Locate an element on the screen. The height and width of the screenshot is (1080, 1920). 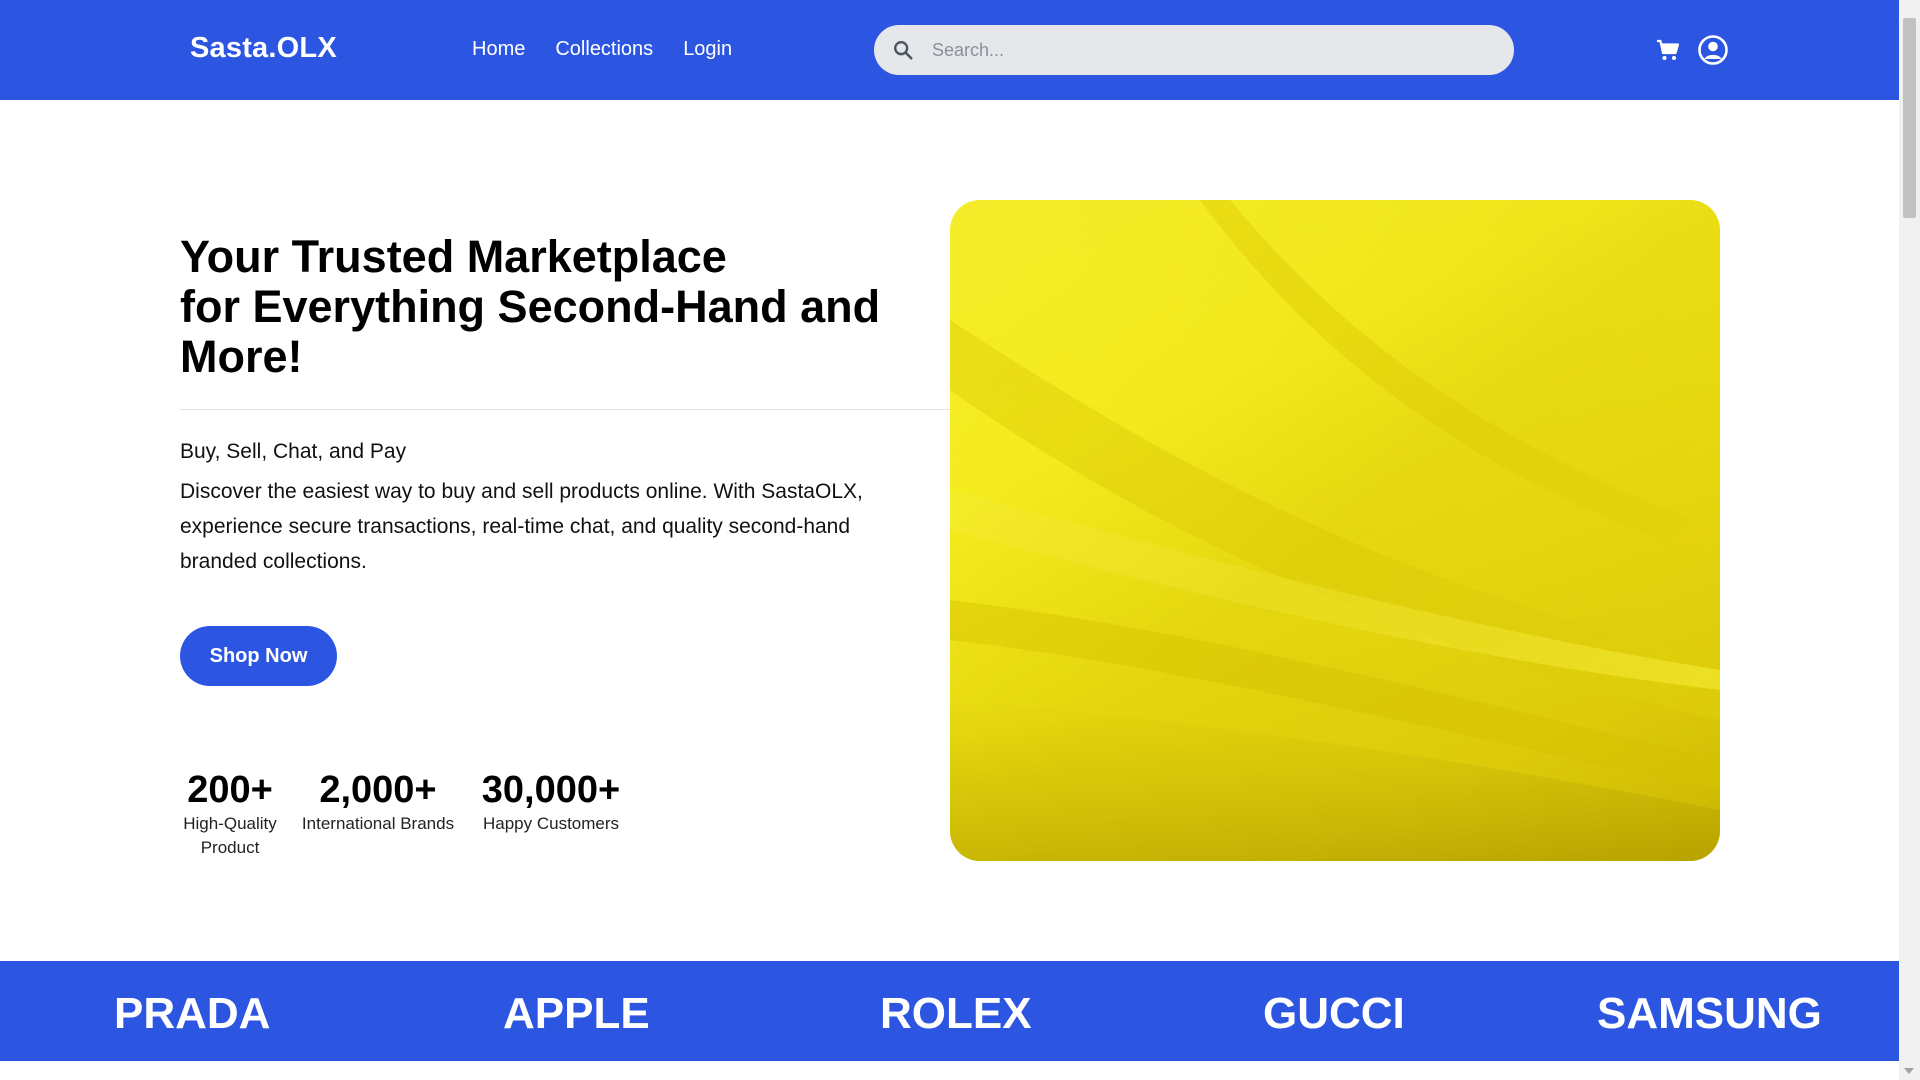
search-box is located at coordinates (1194, 50).